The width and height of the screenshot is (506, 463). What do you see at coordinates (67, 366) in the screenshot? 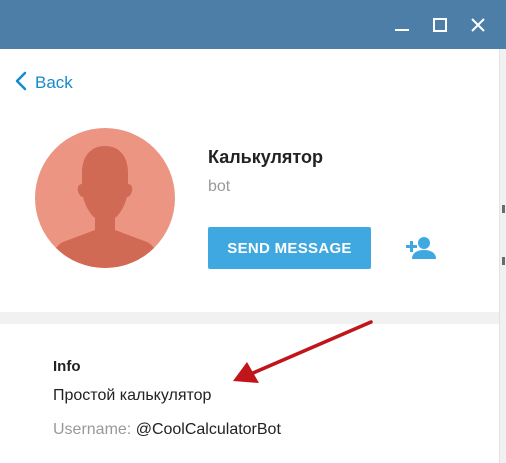
I see `info-heading: Info` at bounding box center [67, 366].